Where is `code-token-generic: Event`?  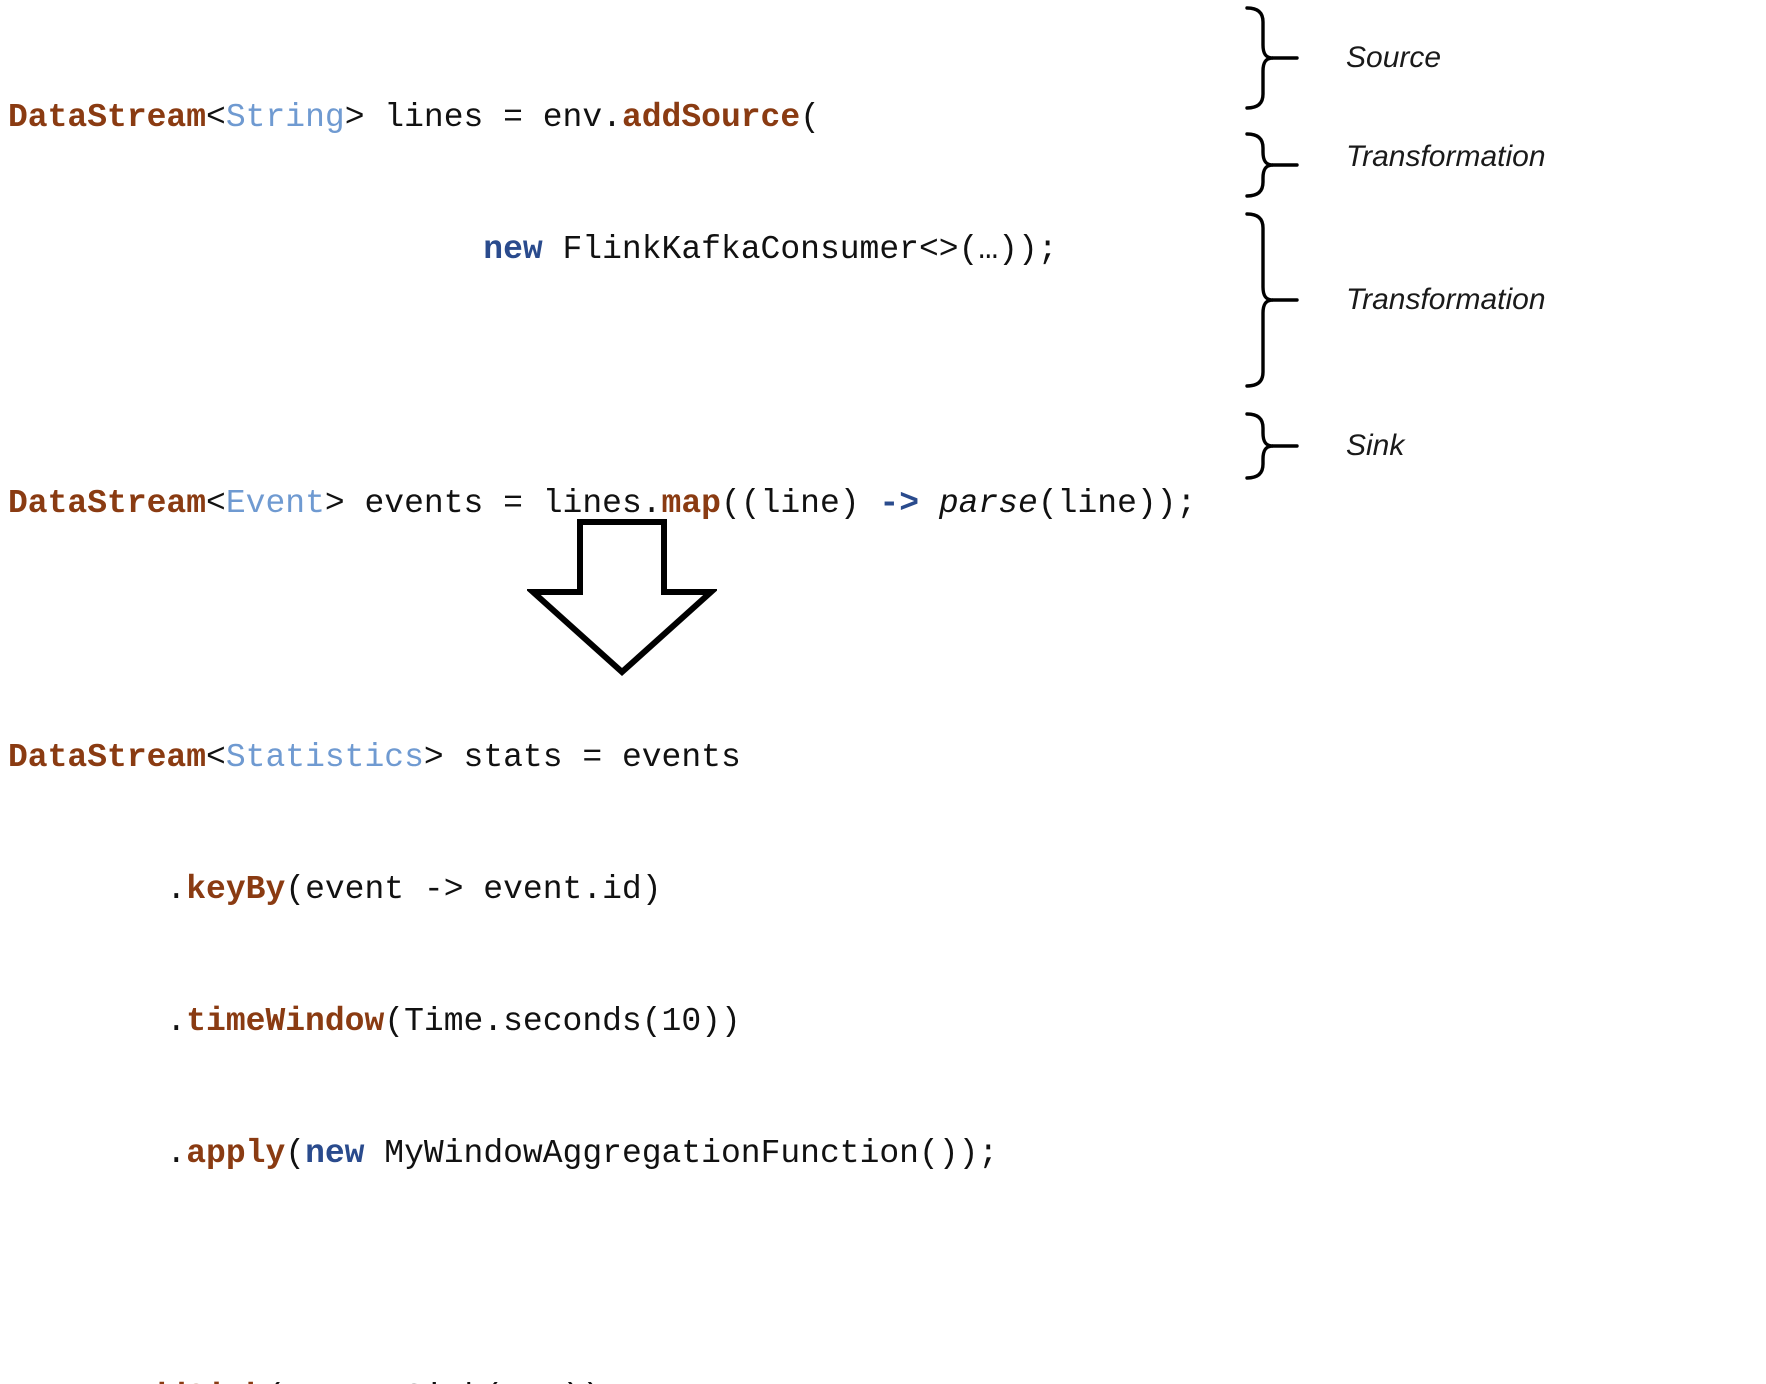 code-token-generic: Event is located at coordinates (275, 503).